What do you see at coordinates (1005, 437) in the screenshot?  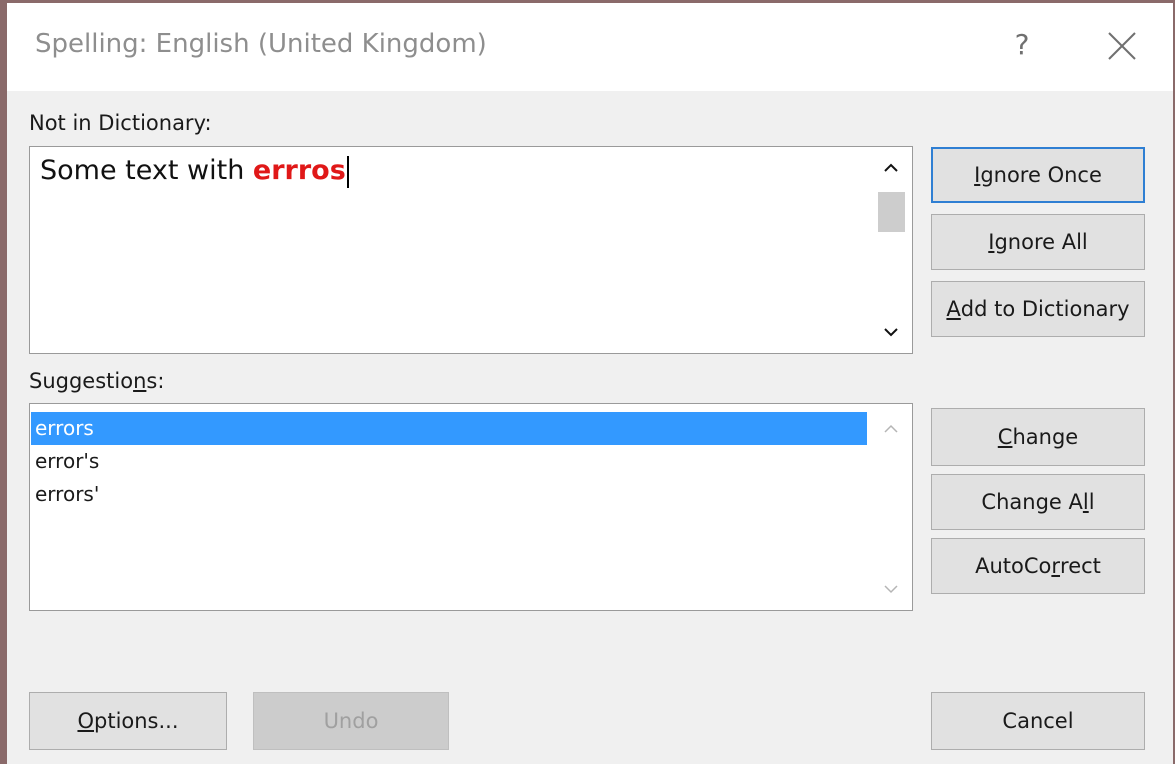 I see `change-accel: C` at bounding box center [1005, 437].